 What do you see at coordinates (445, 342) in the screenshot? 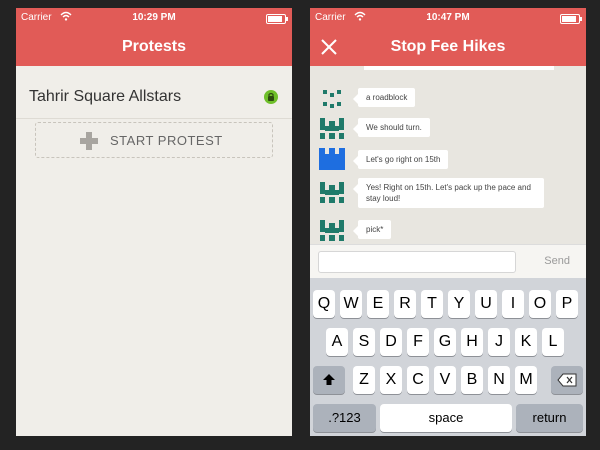
I see `key: G` at bounding box center [445, 342].